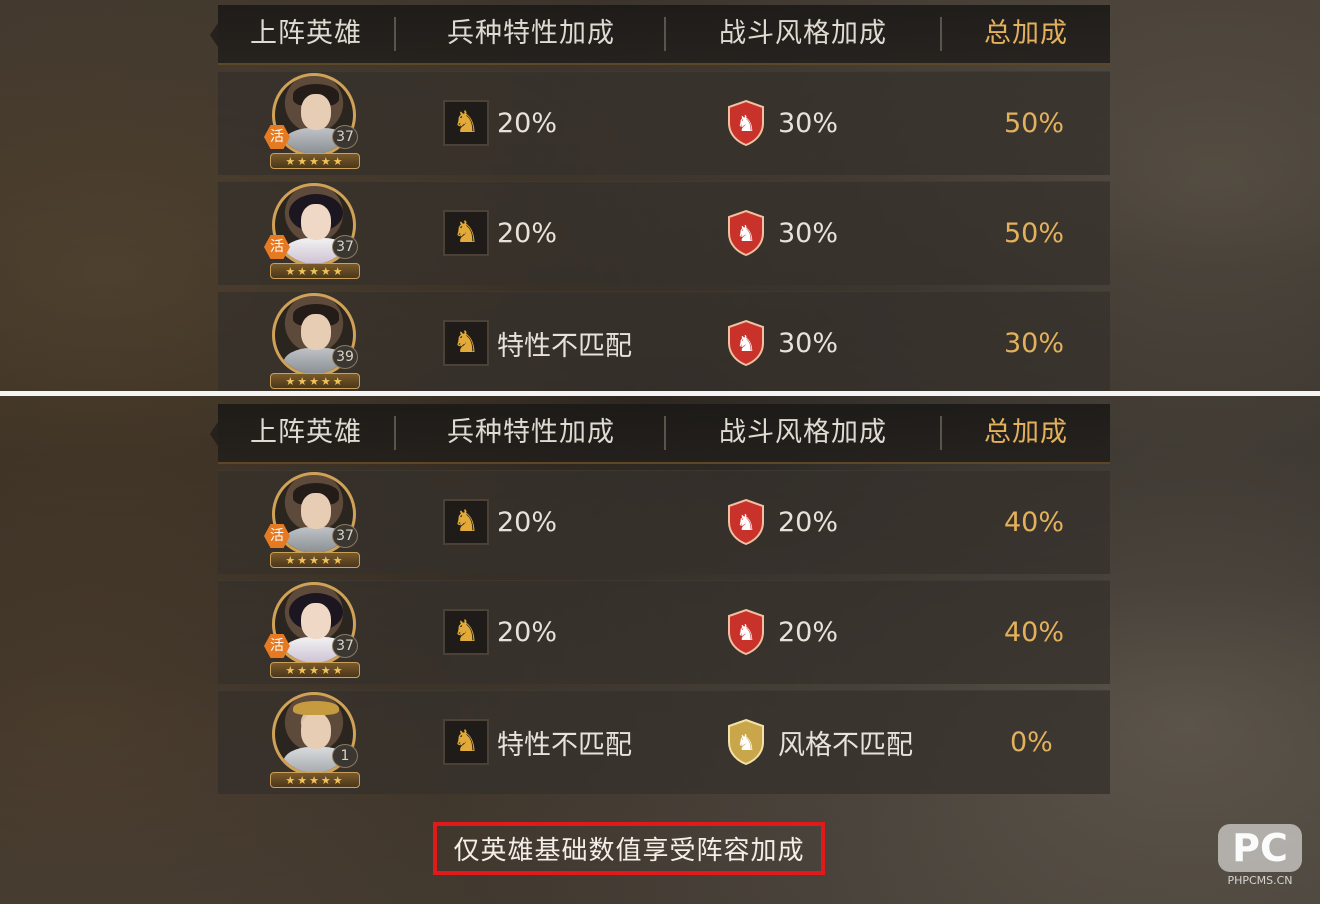 The image size is (1320, 904). What do you see at coordinates (345, 357) in the screenshot?
I see `level-badge: 39` at bounding box center [345, 357].